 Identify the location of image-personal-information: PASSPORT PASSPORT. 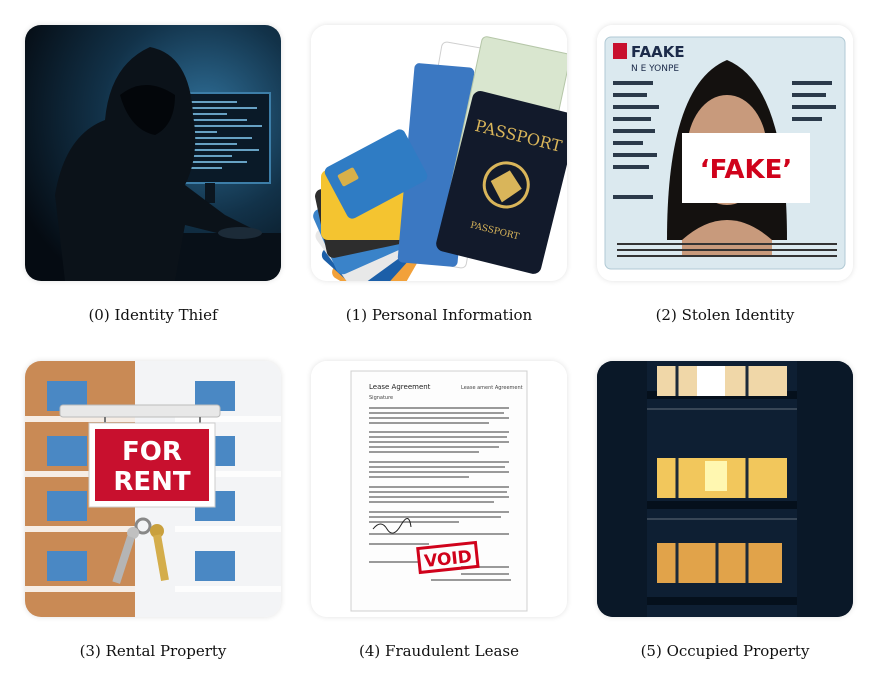
(439, 153).